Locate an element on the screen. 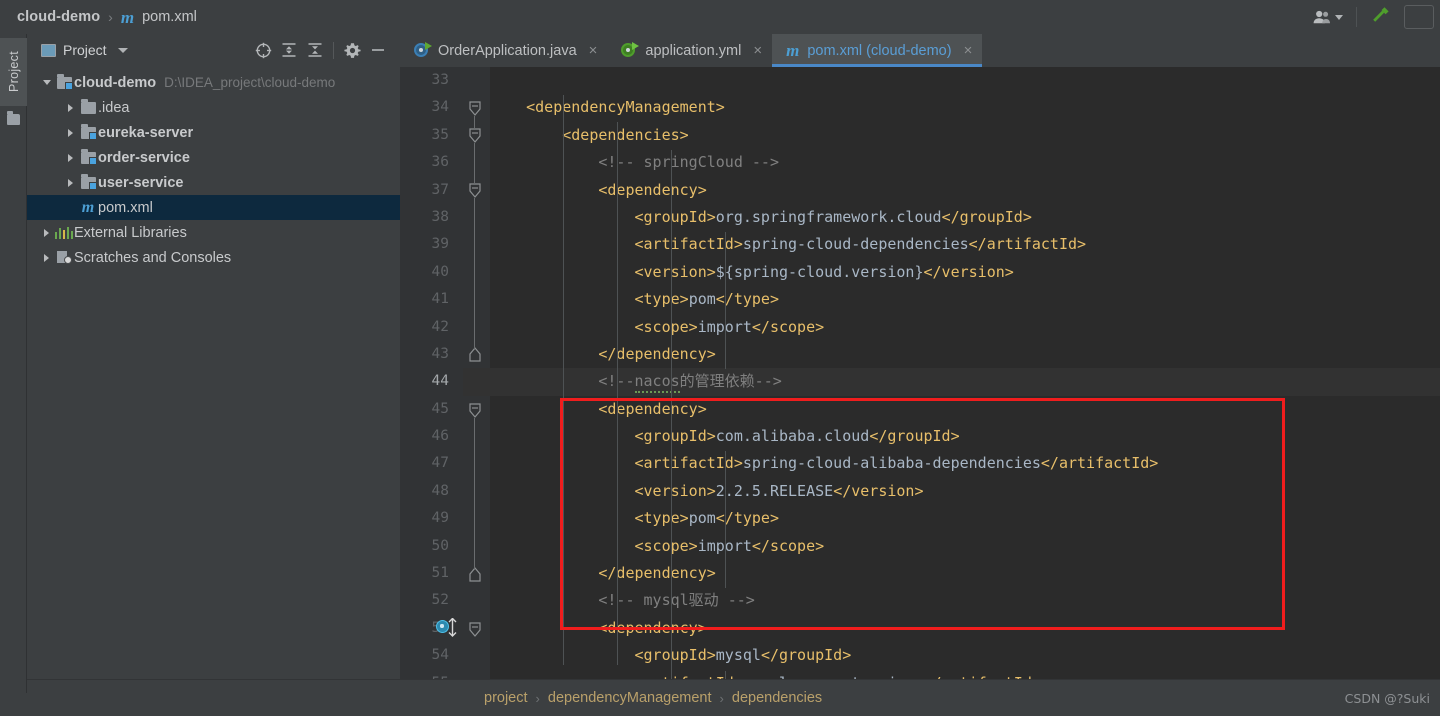  code-line: 37 <dependency> is located at coordinates (920, 190).